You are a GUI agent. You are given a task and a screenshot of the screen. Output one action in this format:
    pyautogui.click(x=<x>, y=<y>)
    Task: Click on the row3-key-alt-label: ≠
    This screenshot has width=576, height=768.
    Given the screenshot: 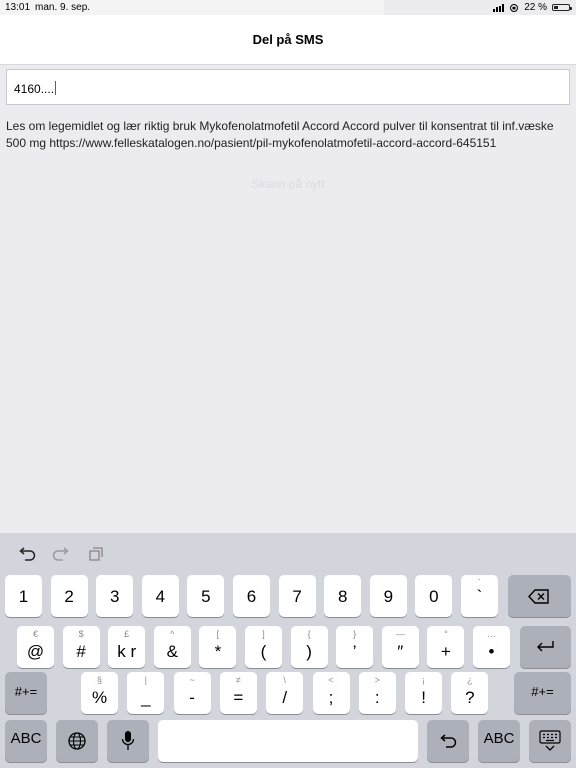 What is the action you would take?
    pyautogui.click(x=238, y=680)
    